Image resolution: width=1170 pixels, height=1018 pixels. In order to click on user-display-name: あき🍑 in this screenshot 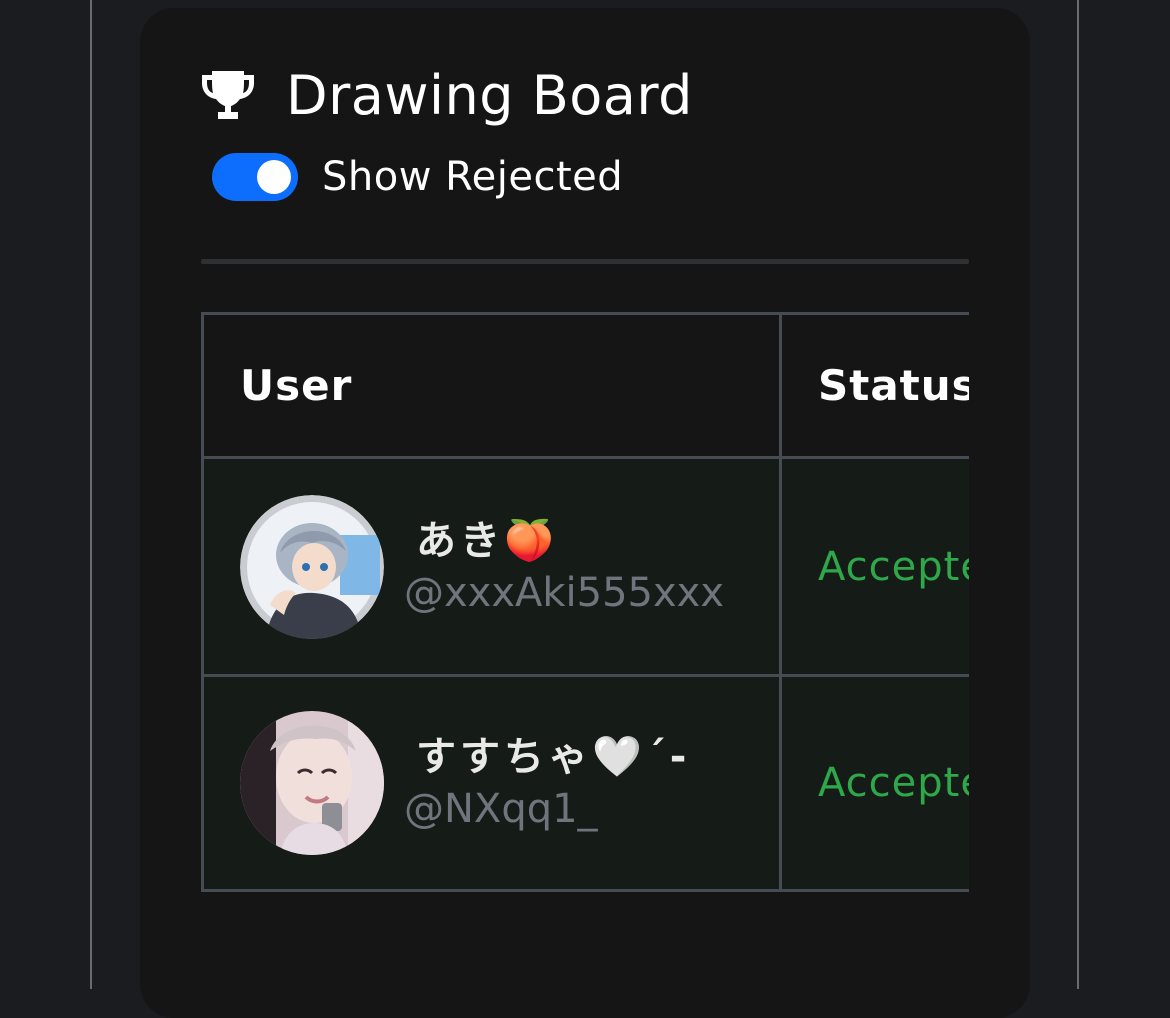, I will do `click(487, 540)`.